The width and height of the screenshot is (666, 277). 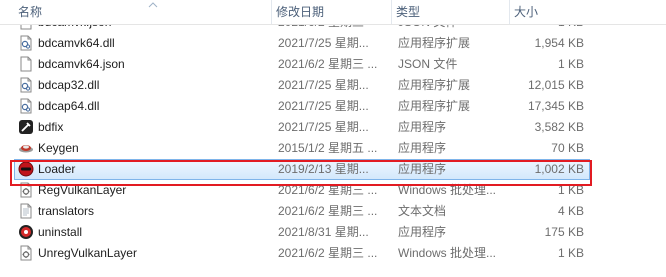 What do you see at coordinates (300, 12) in the screenshot?
I see `column-header-date-label: 修改日期` at bounding box center [300, 12].